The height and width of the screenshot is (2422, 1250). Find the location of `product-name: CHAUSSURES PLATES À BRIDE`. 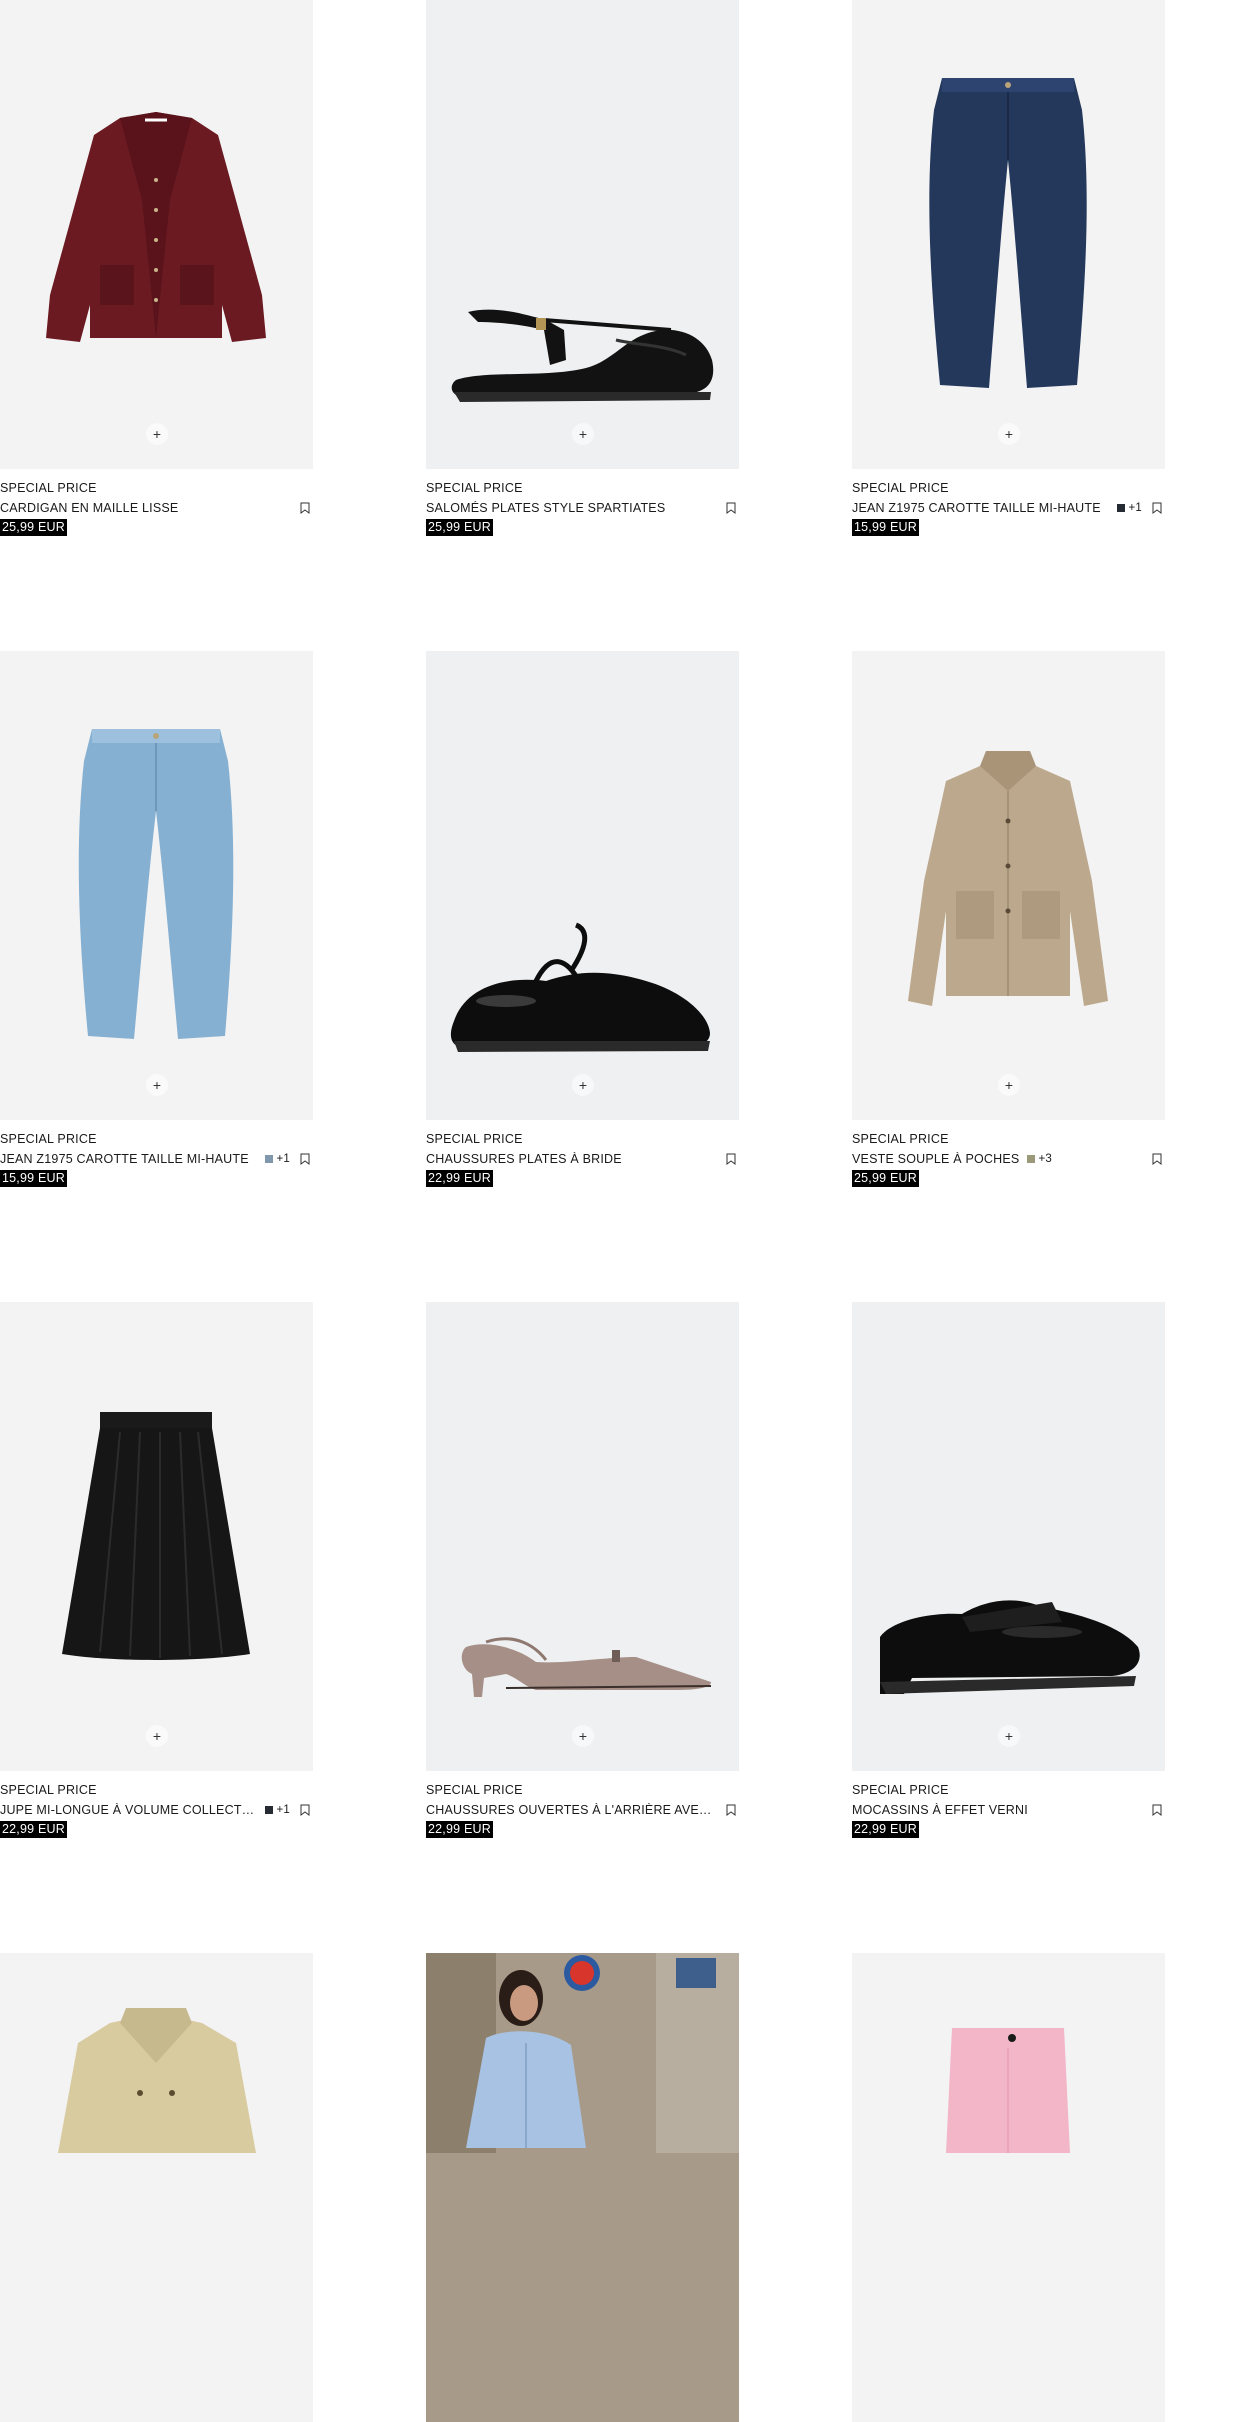

product-name: CHAUSSURES PLATES À BRIDE is located at coordinates (571, 1159).